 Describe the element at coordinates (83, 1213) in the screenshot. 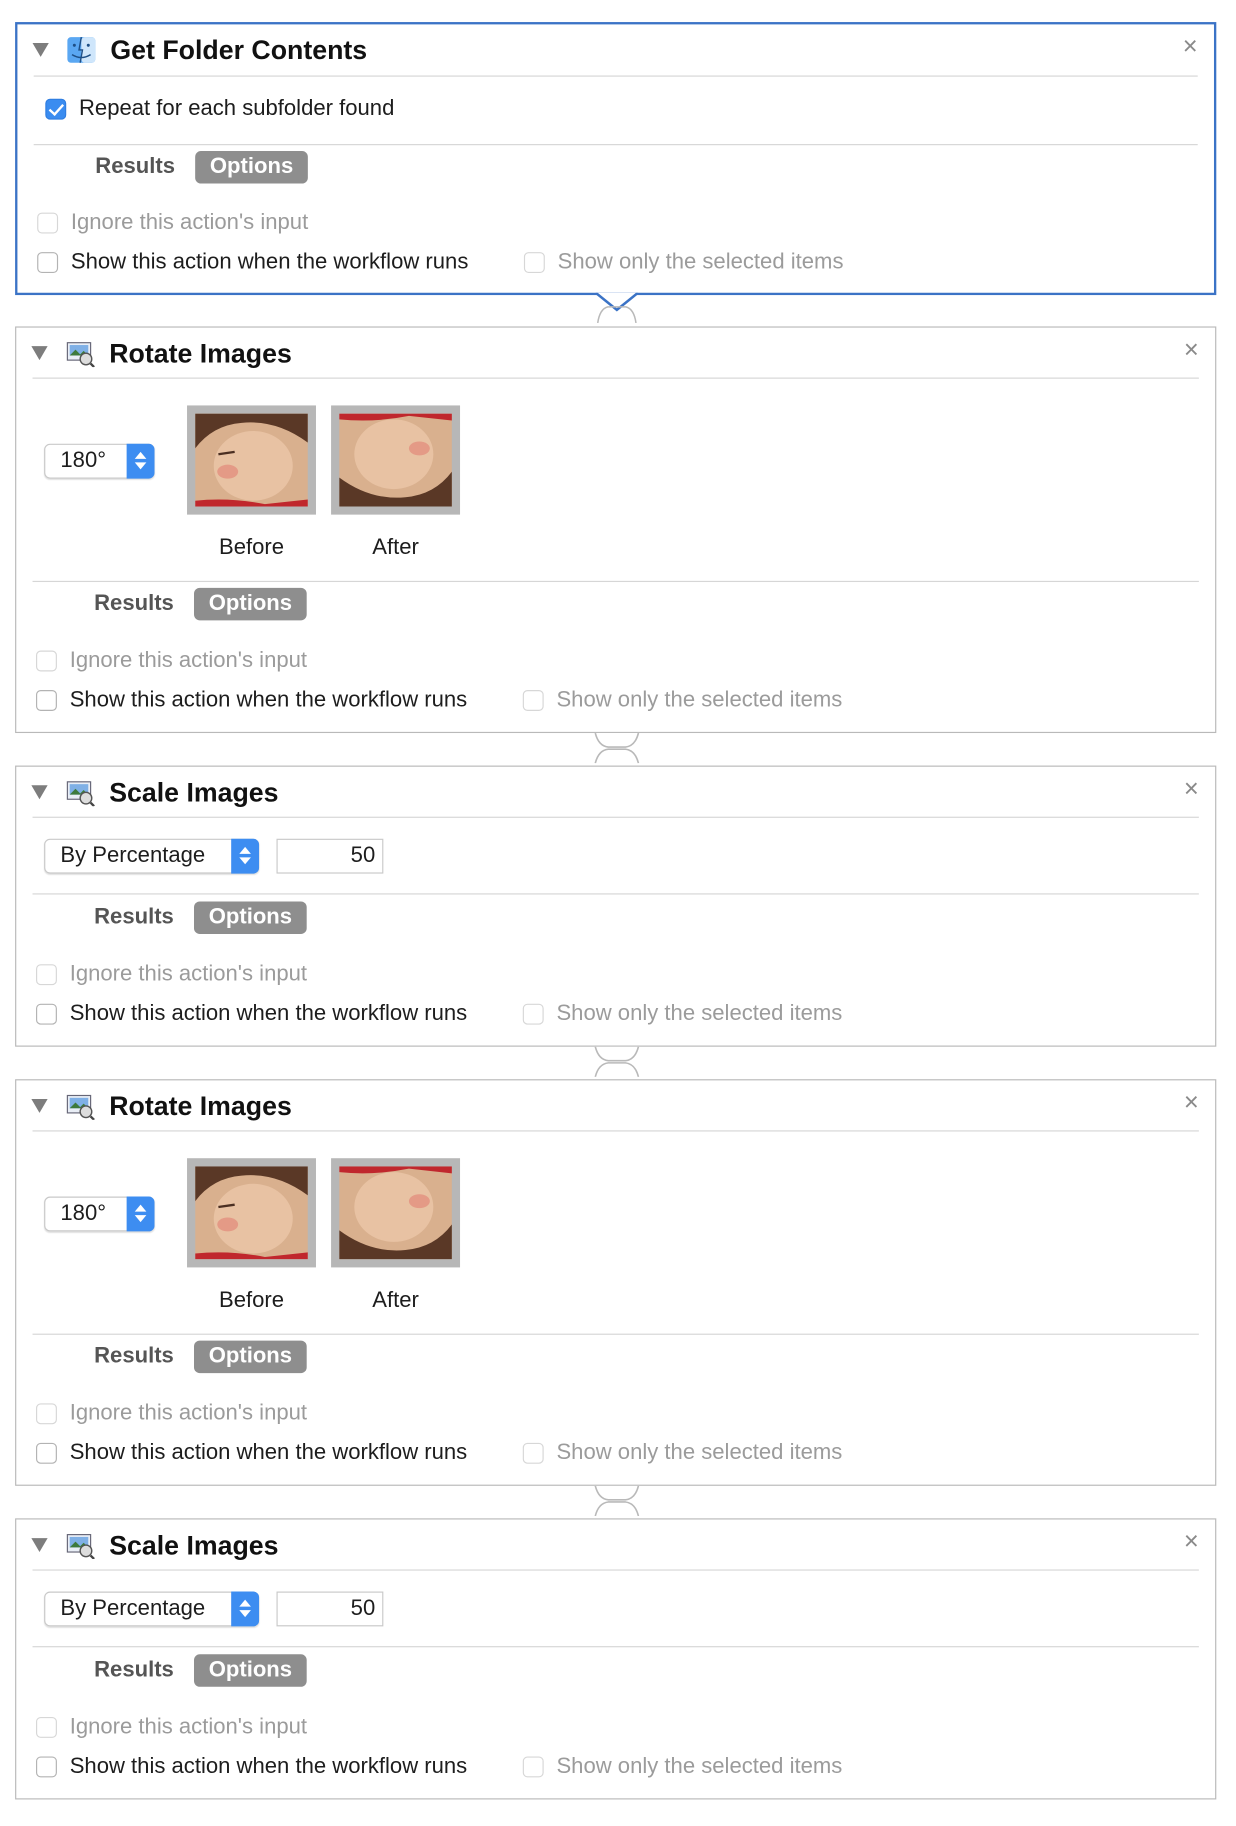

I see `rotation-value: 180°` at that location.